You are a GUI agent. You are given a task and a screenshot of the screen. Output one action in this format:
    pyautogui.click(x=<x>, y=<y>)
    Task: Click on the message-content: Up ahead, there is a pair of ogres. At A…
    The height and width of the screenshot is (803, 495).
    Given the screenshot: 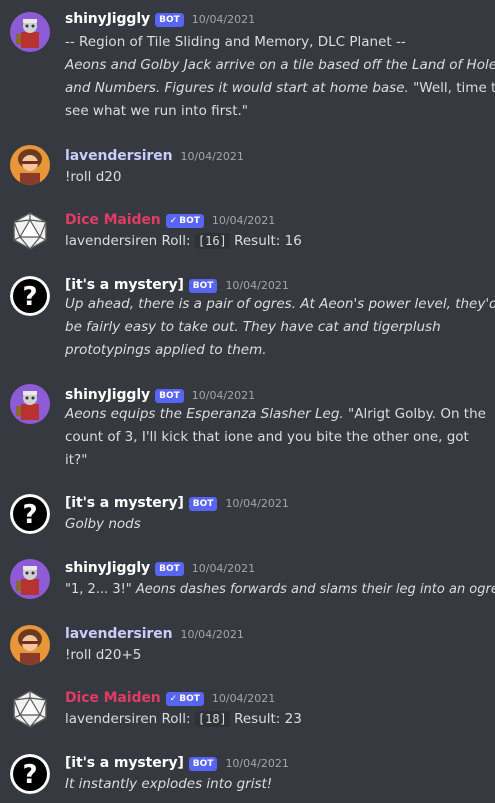 What is the action you would take?
    pyautogui.click(x=280, y=327)
    